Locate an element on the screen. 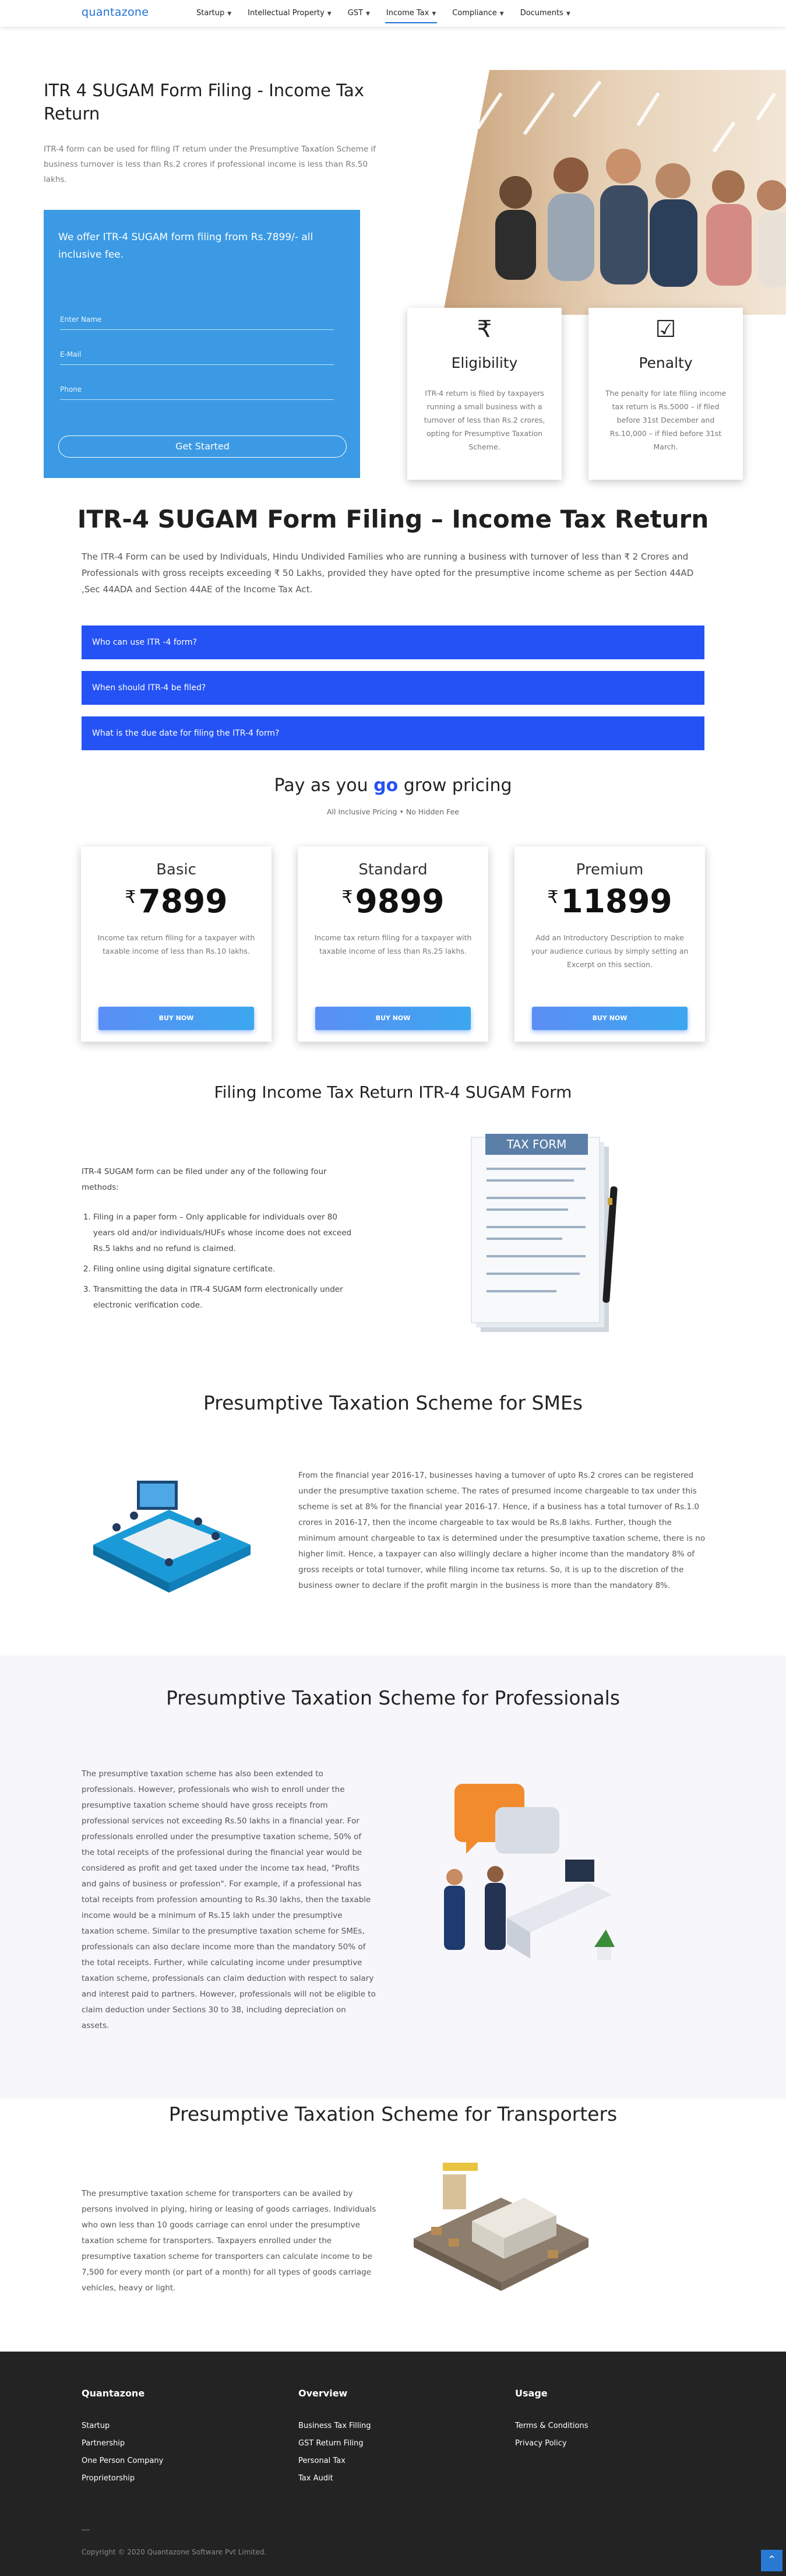 The width and height of the screenshot is (786, 2576). tax-form-illustration: TAX FORM is located at coordinates (547, 1236).